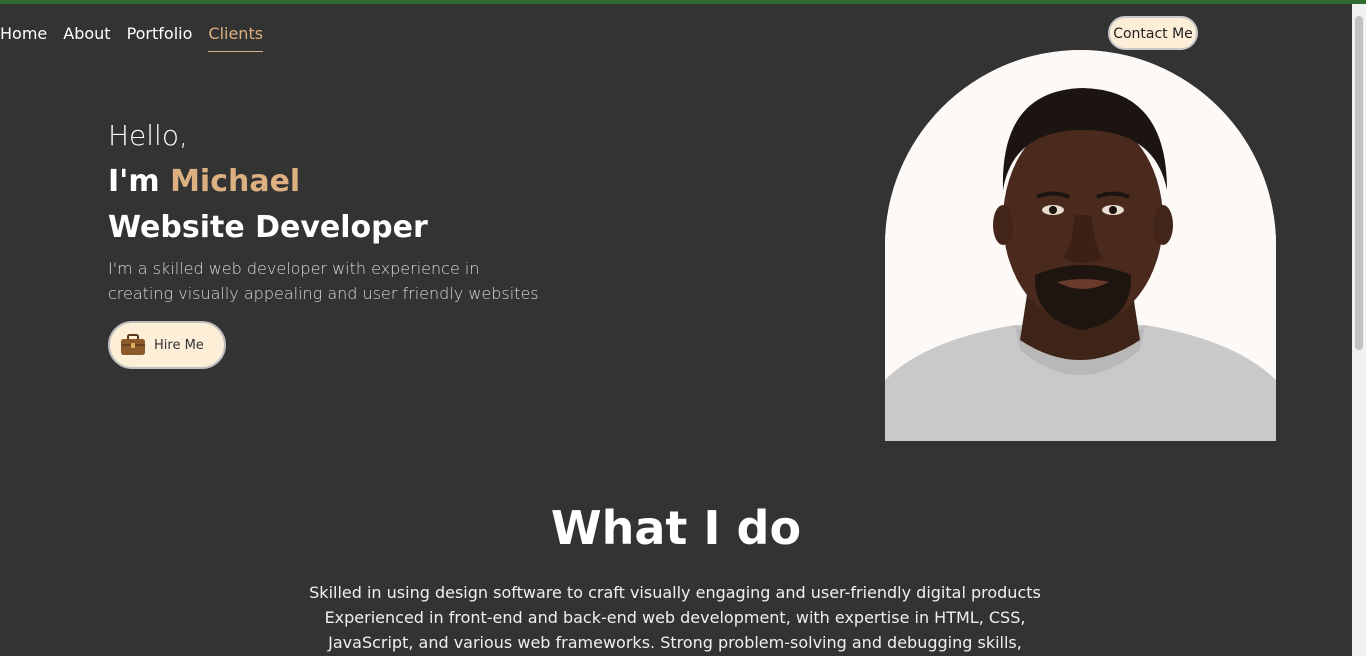 The width and height of the screenshot is (1366, 656). I want to click on hero-greeting: Hello,, so click(148, 135).